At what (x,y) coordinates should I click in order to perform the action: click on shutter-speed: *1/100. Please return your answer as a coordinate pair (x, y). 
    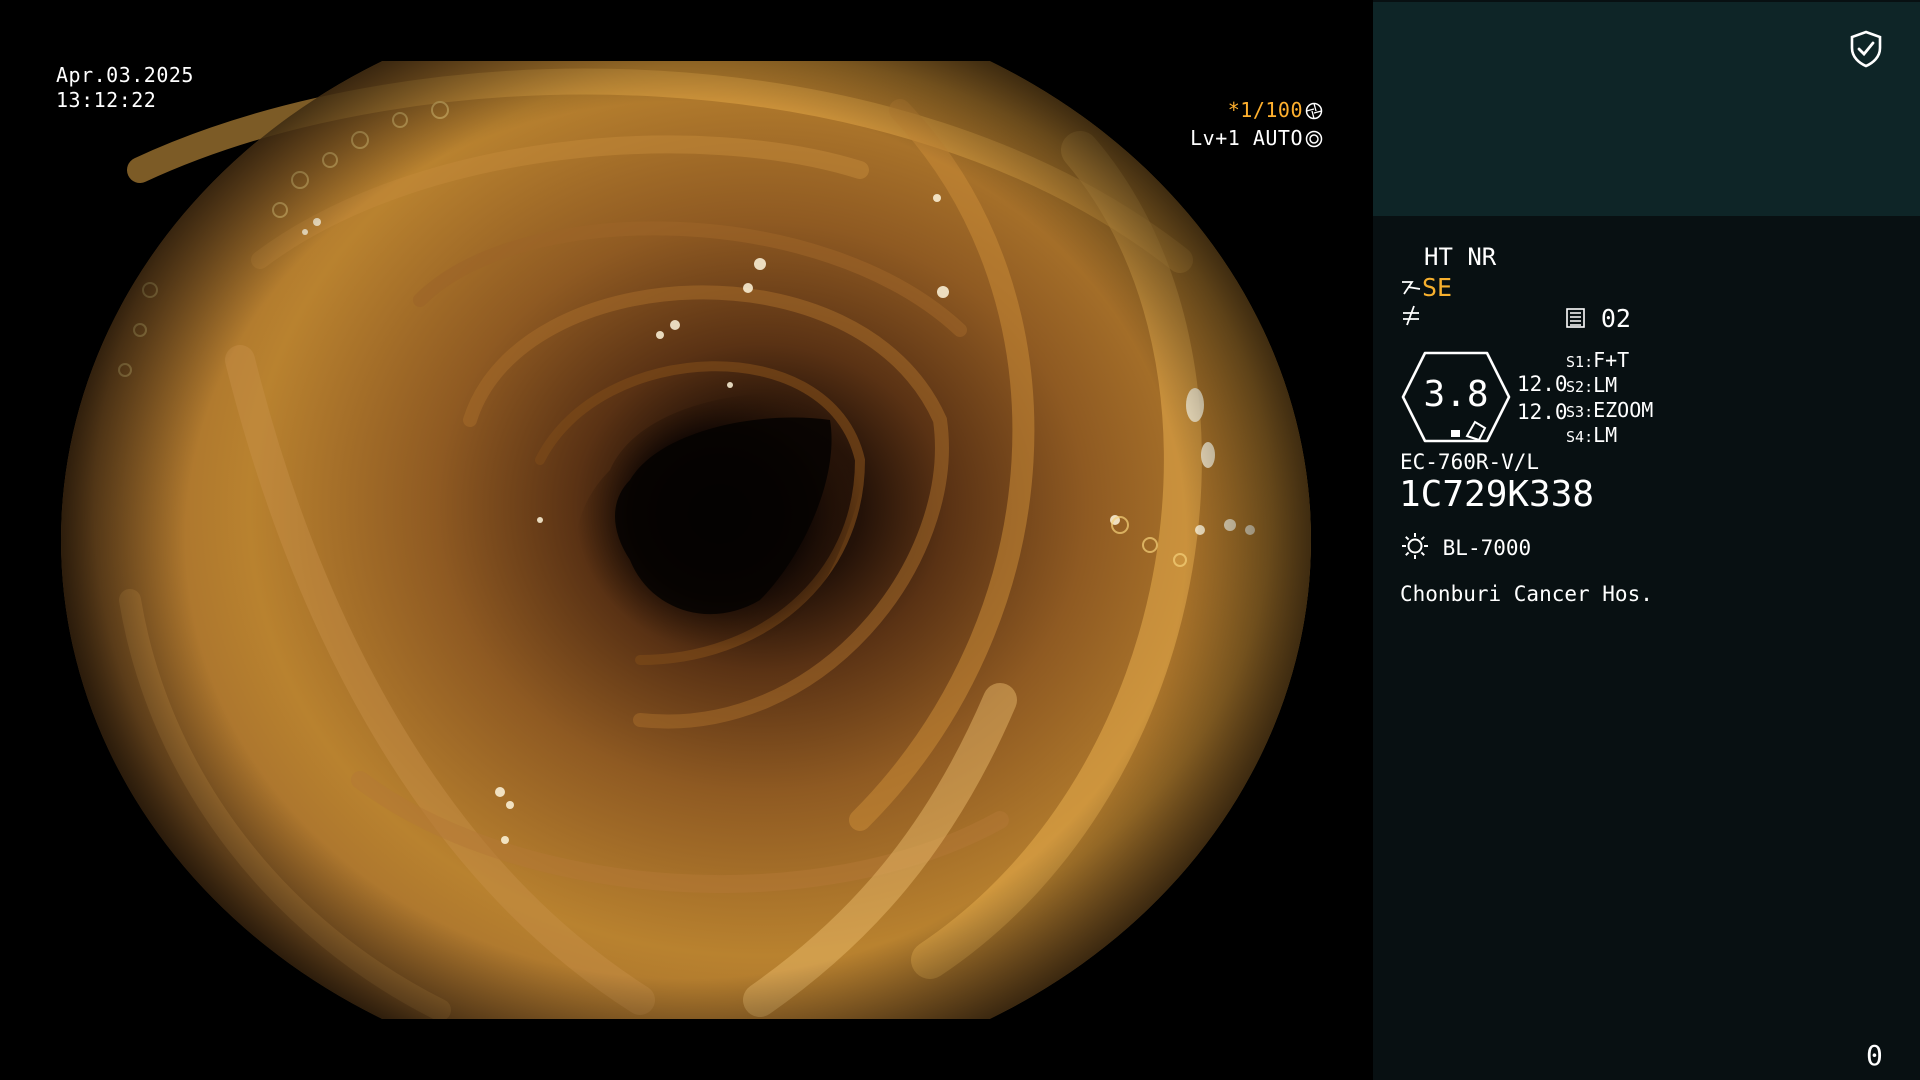
    Looking at the image, I should click on (1275, 110).